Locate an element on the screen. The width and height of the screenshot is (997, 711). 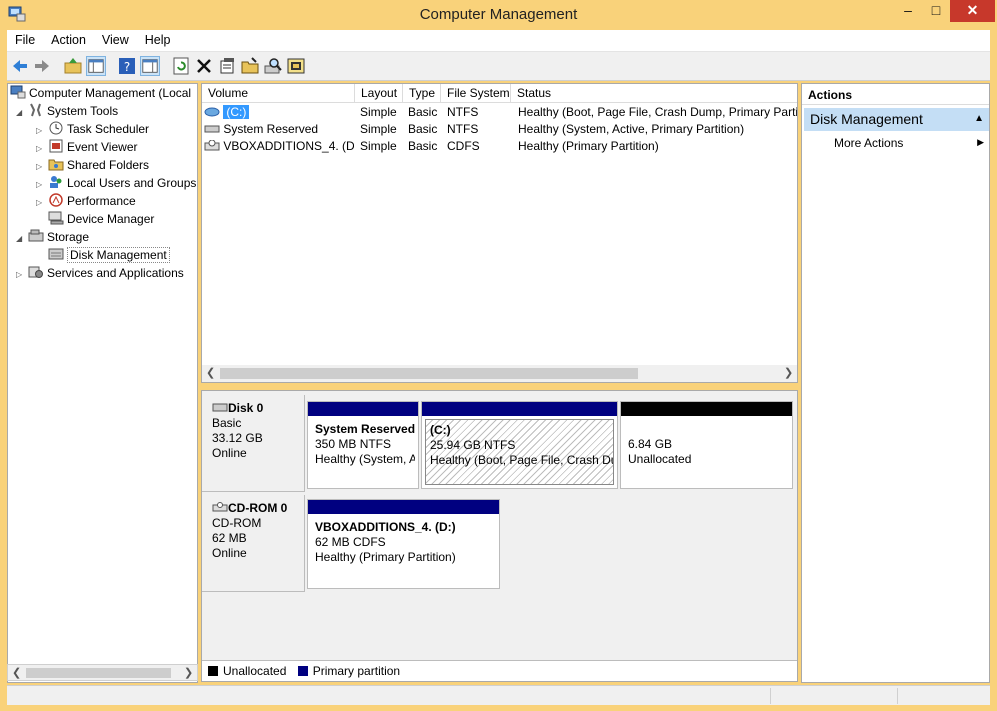
volume-horizontal-scrollbar: ❮ ❯ is located at coordinates (499, 373).